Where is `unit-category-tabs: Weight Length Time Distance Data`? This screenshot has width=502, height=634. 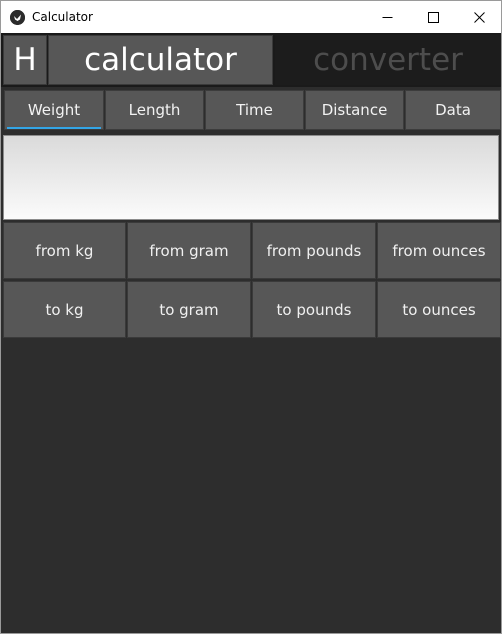 unit-category-tabs: Weight Length Time Distance Data is located at coordinates (251, 109).